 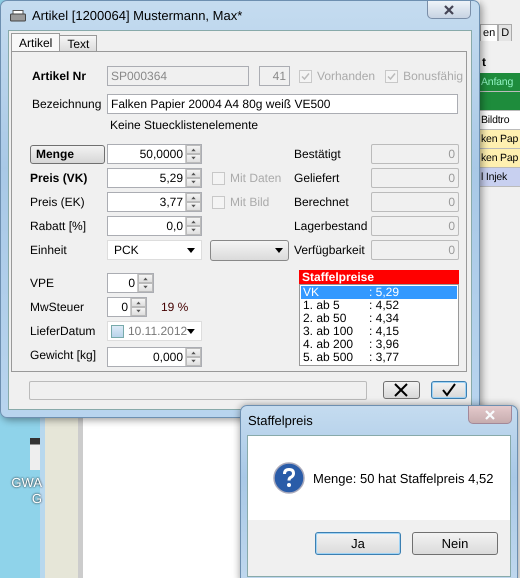 What do you see at coordinates (379, 277) in the screenshot?
I see `list-header: Staffelpreise` at bounding box center [379, 277].